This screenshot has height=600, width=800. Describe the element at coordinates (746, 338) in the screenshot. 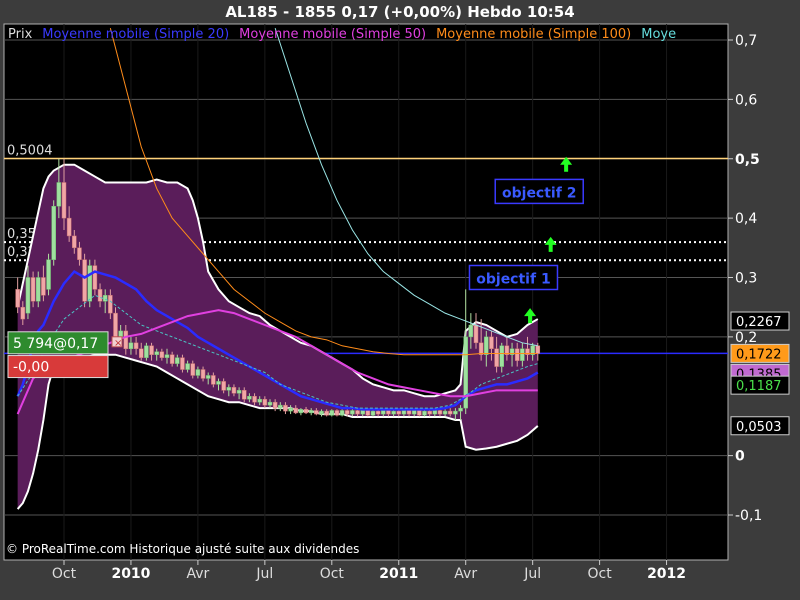

I see `y-tick-label: 0,2` at that location.